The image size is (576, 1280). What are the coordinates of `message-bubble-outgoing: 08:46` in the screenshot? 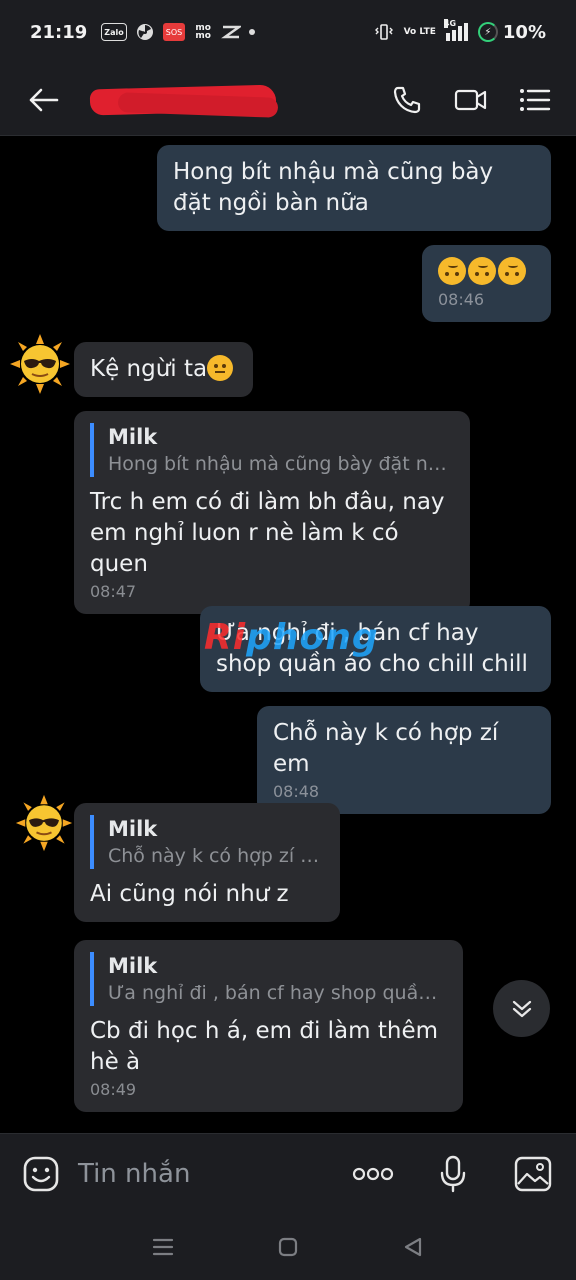 It's located at (486, 283).